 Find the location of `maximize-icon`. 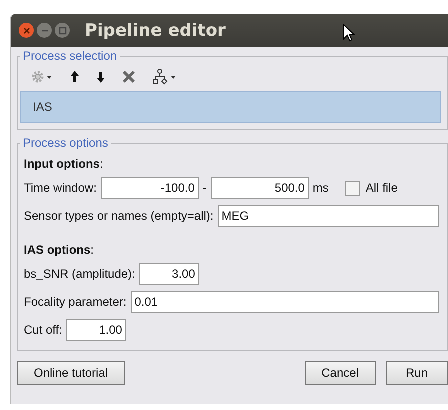

maximize-icon is located at coordinates (62, 30).